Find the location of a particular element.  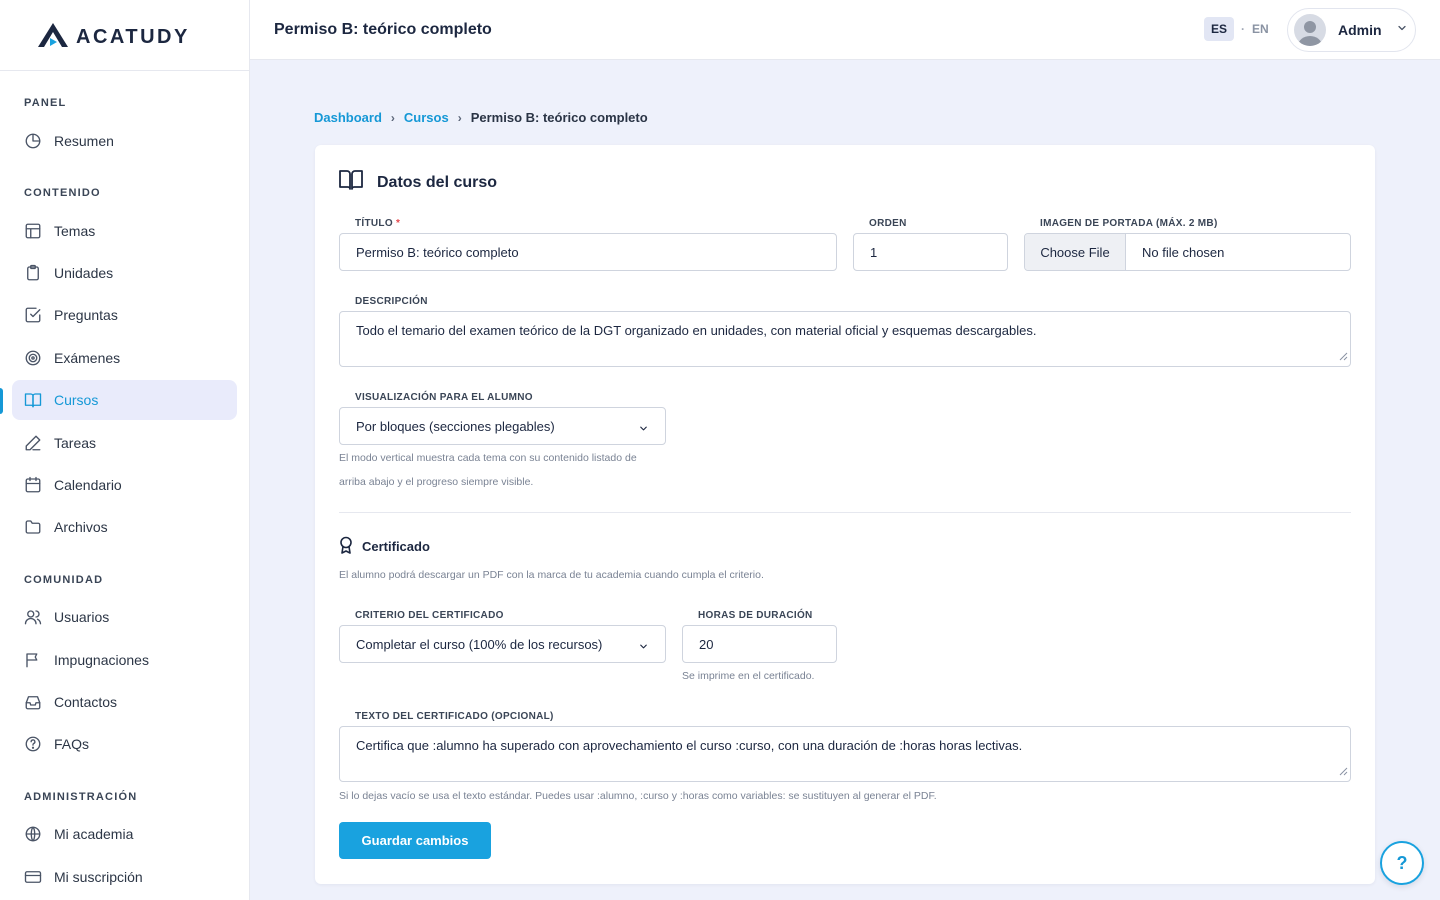

help-fab-button: ? is located at coordinates (1402, 863).